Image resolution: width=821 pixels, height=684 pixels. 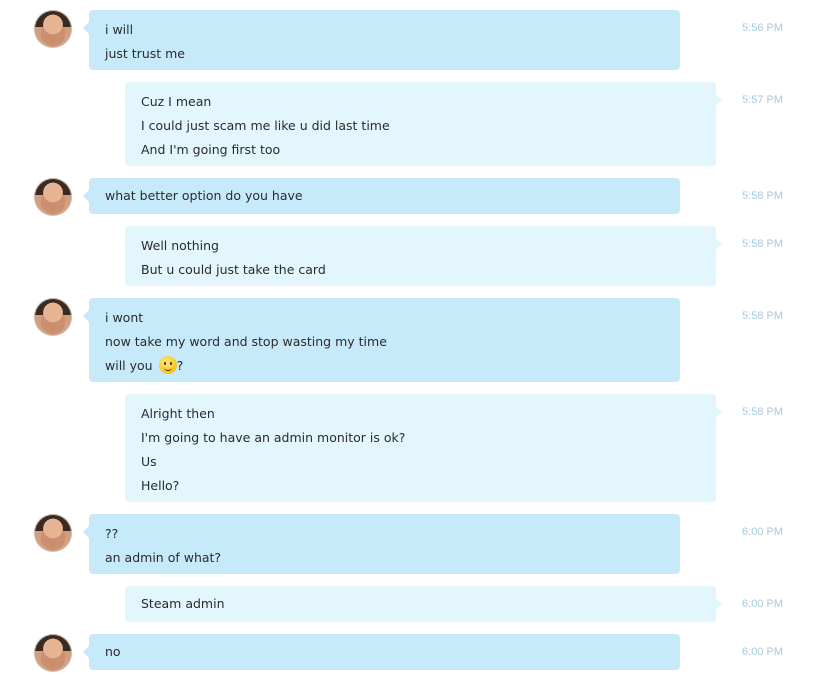 What do you see at coordinates (381, 196) in the screenshot?
I see `message-bubble: what better option do you have` at bounding box center [381, 196].